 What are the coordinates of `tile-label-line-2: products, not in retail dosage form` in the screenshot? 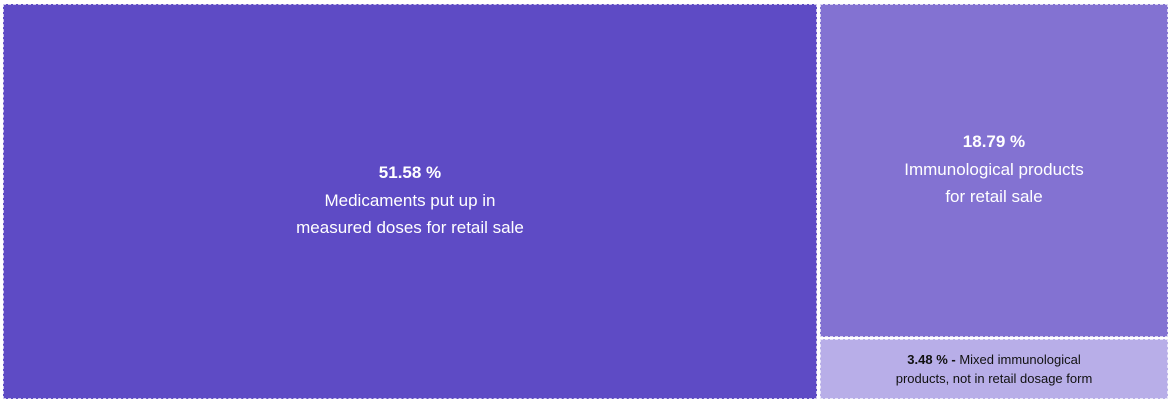 It's located at (994, 378).